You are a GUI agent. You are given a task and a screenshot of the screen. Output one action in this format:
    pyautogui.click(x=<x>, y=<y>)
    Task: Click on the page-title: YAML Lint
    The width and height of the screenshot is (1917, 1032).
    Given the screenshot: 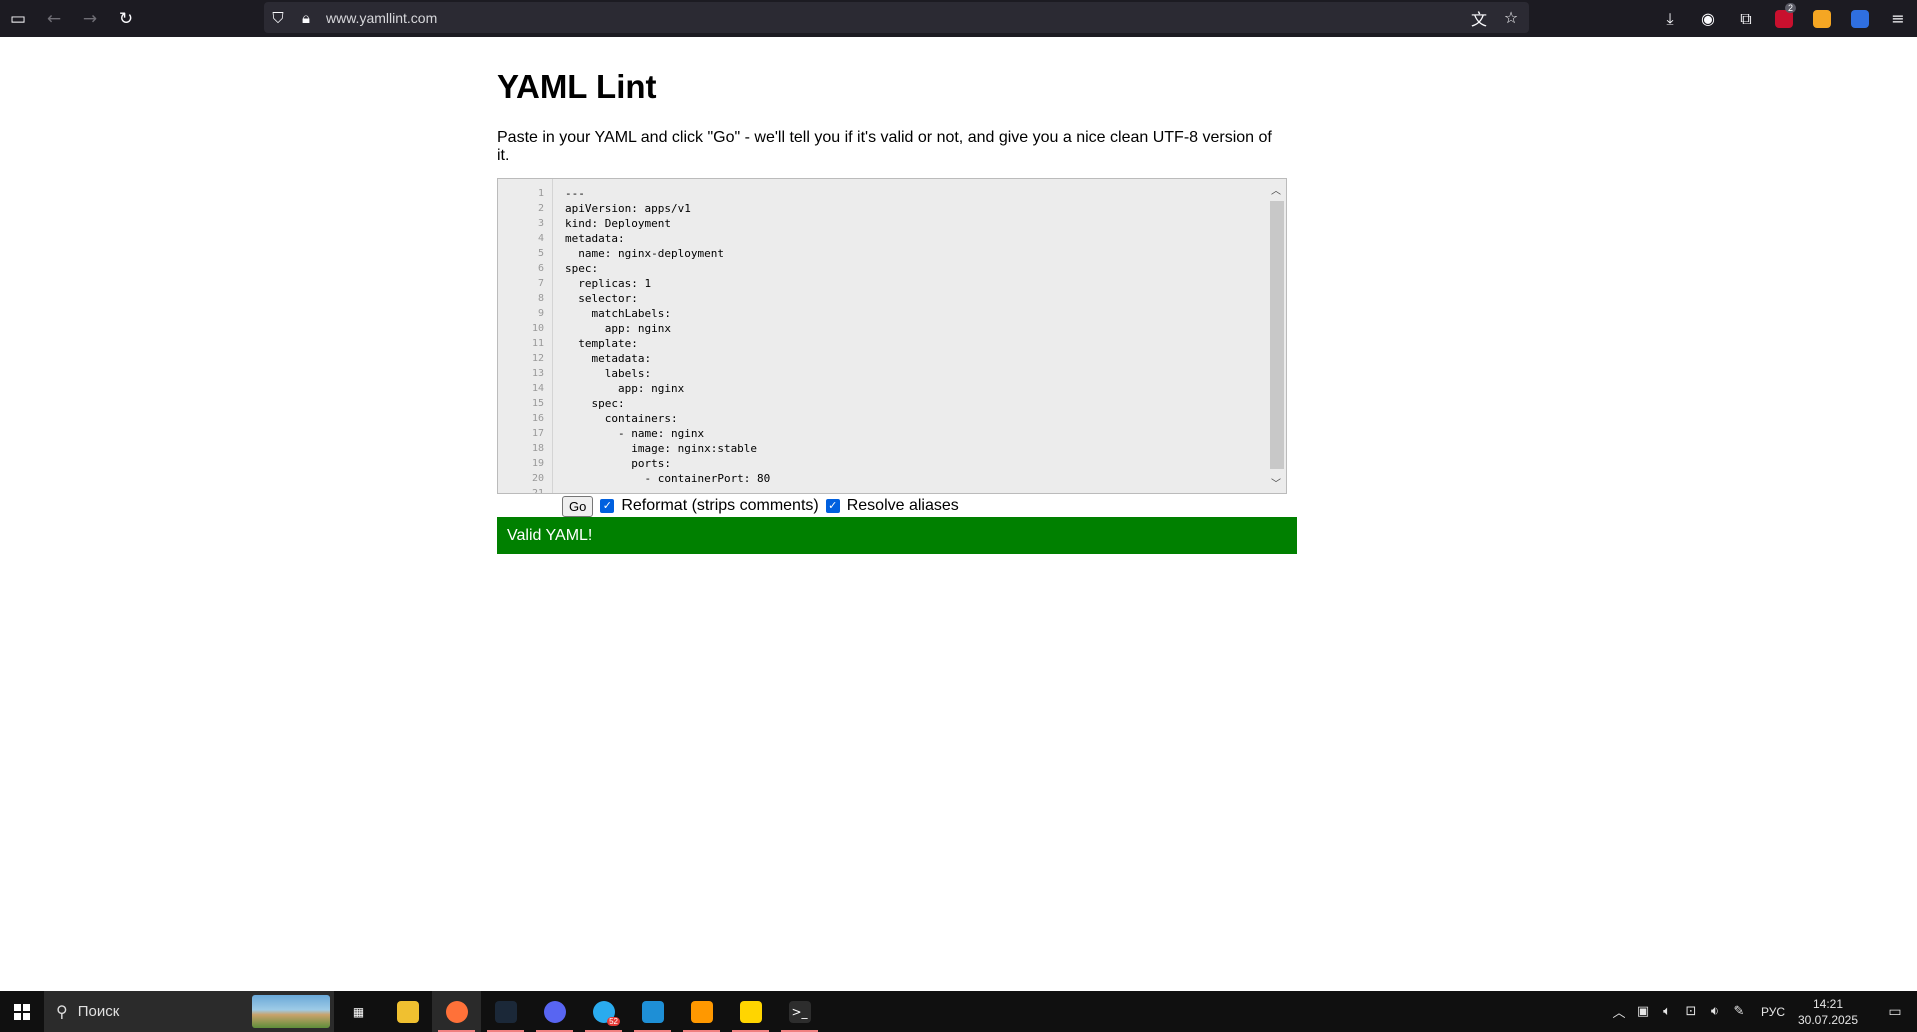 What is the action you would take?
    pyautogui.click(x=577, y=86)
    